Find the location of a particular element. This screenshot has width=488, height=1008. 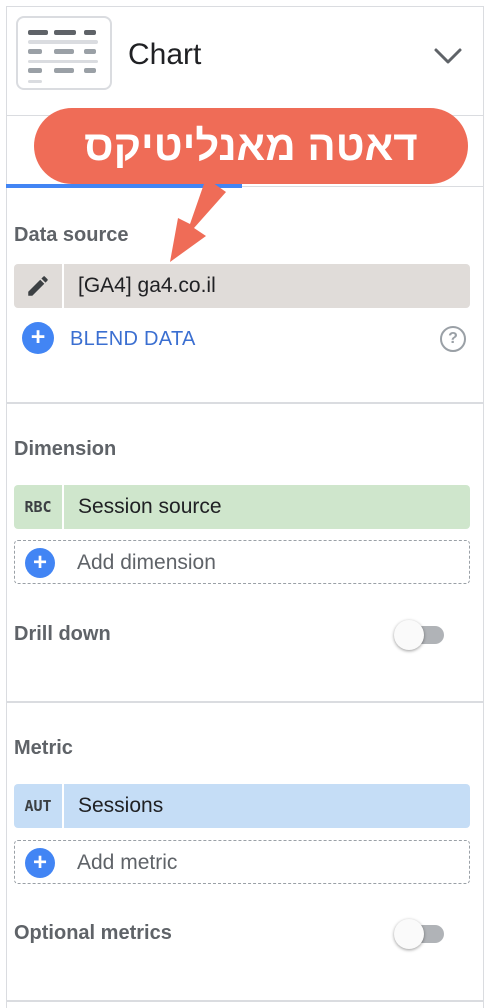

add-metric-button: + Add metric is located at coordinates (242, 862).